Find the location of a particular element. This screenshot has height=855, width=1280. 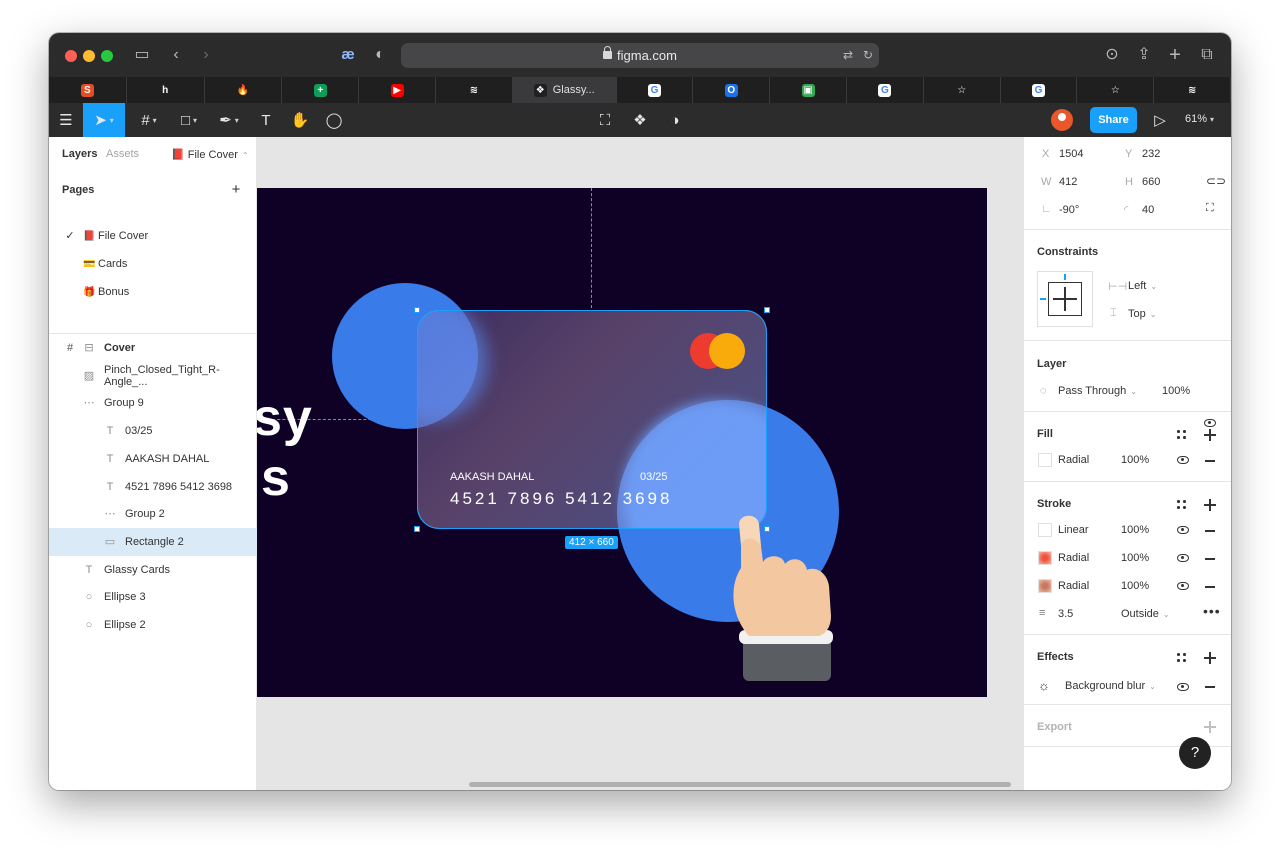

layer-visibility-icon is located at coordinates (1210, 423).